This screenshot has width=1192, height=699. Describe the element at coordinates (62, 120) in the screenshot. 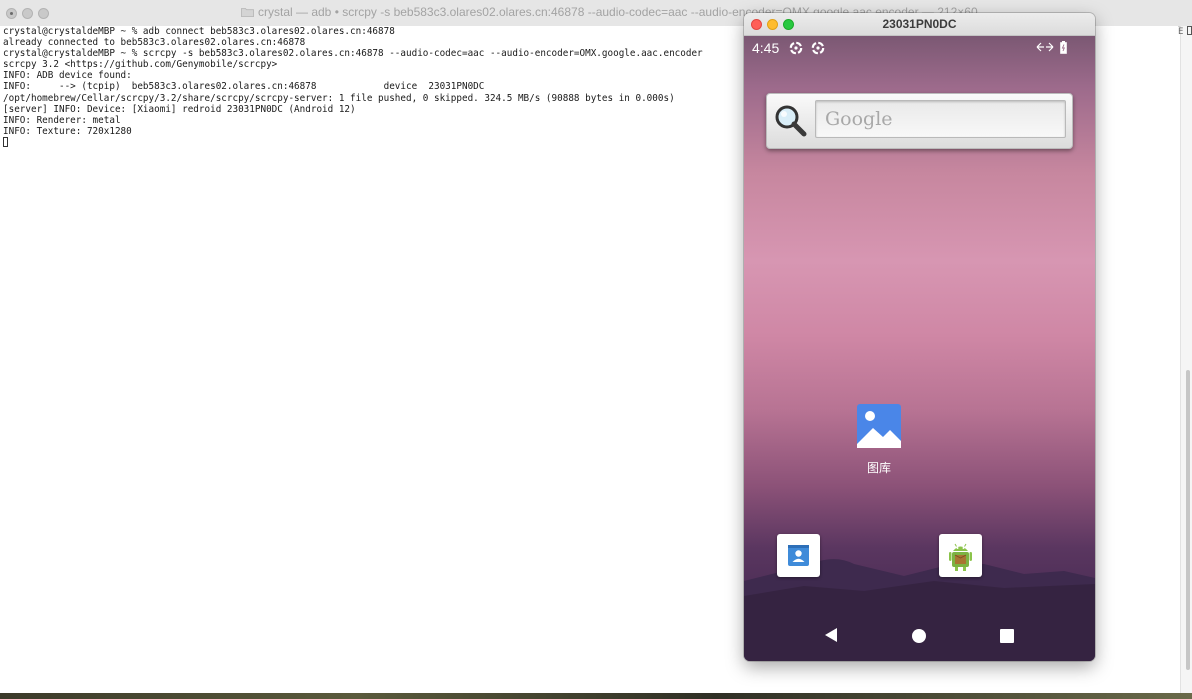

I see `terminal-line: INFO: Renderer: metal` at that location.